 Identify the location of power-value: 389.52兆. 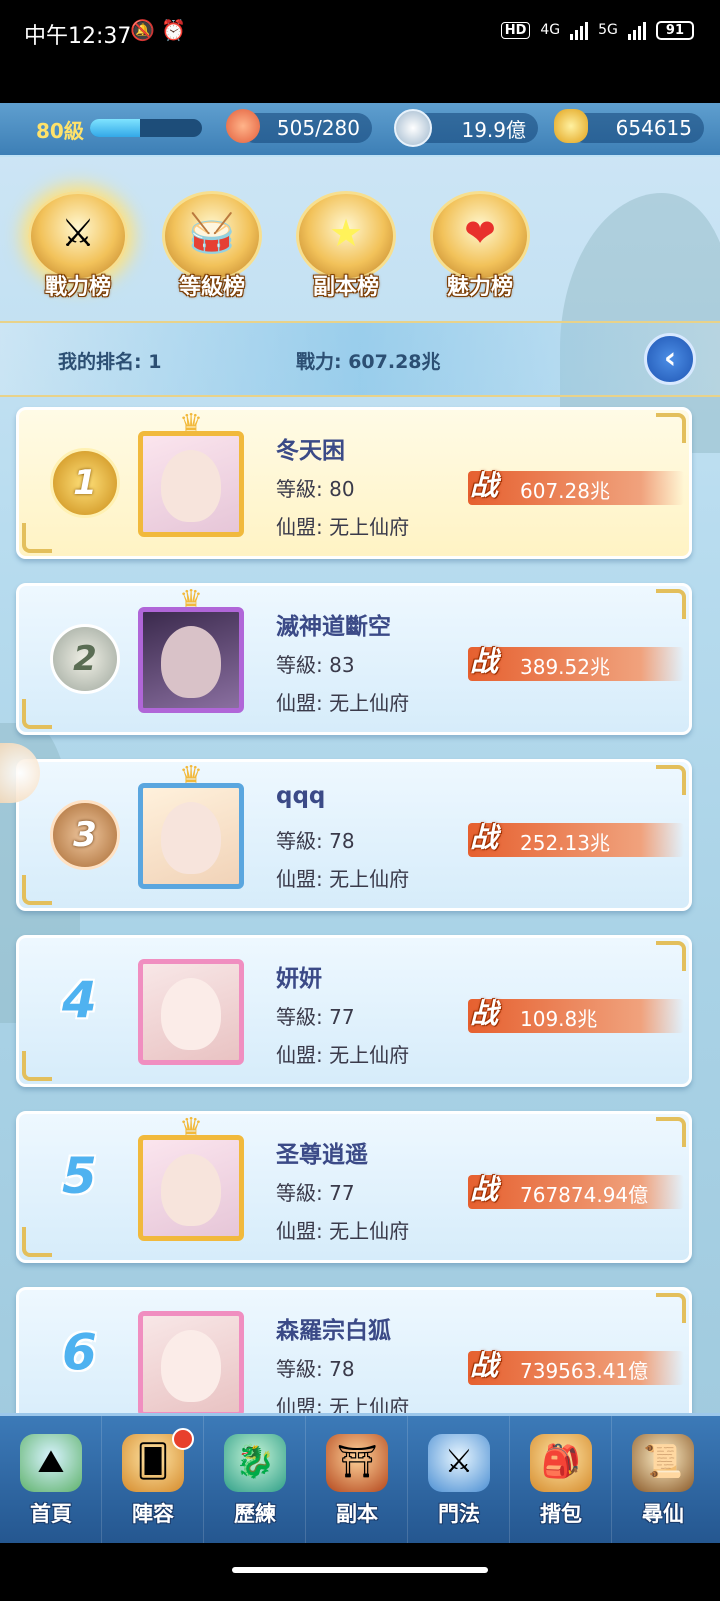
(565, 667).